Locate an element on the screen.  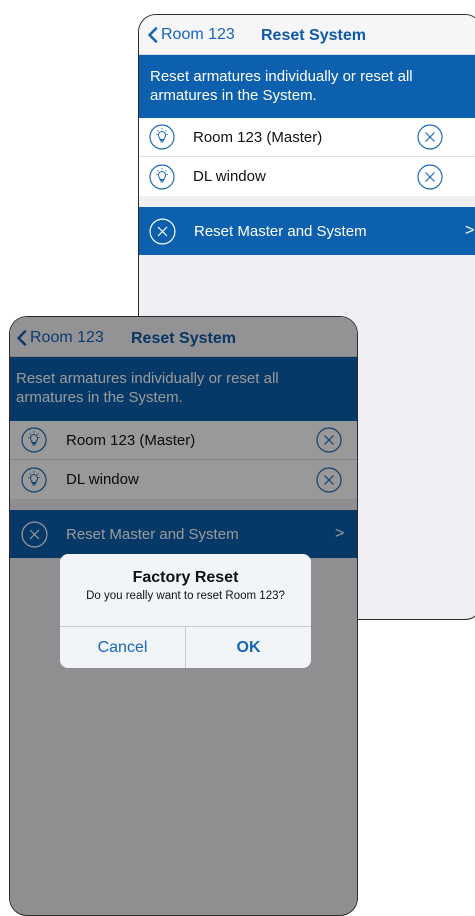
chevron-left-icon is located at coordinates (152, 35).